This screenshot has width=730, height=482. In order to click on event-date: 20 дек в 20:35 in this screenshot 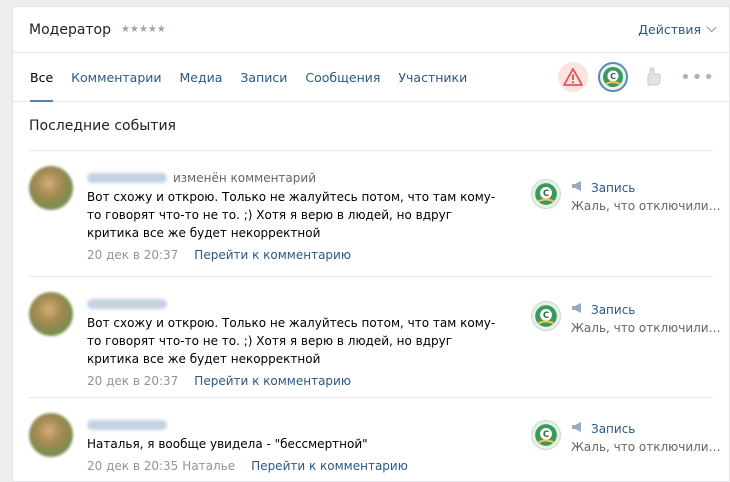, I will do `click(132, 466)`.